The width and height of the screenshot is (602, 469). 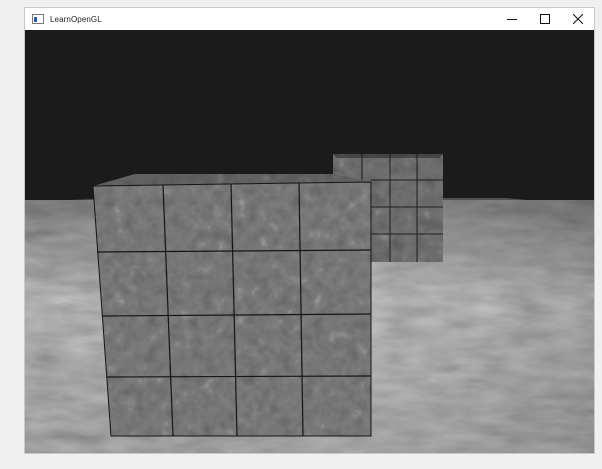 What do you see at coordinates (38, 19) in the screenshot?
I see `app-icon` at bounding box center [38, 19].